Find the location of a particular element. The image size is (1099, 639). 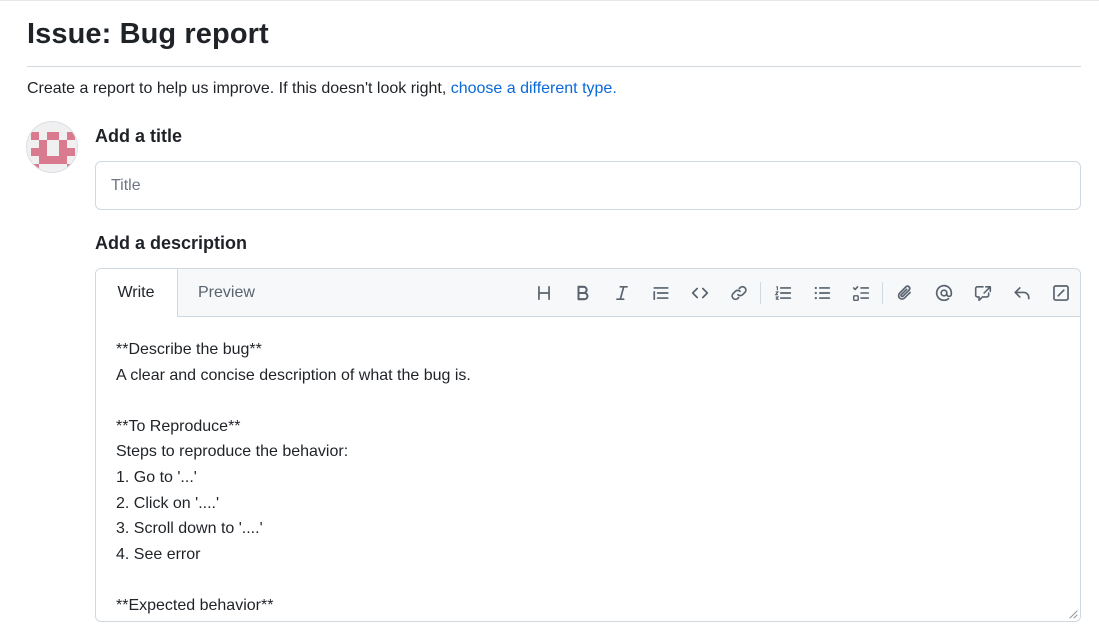

editor-line: 3. Scroll down to '....' is located at coordinates (189, 529).